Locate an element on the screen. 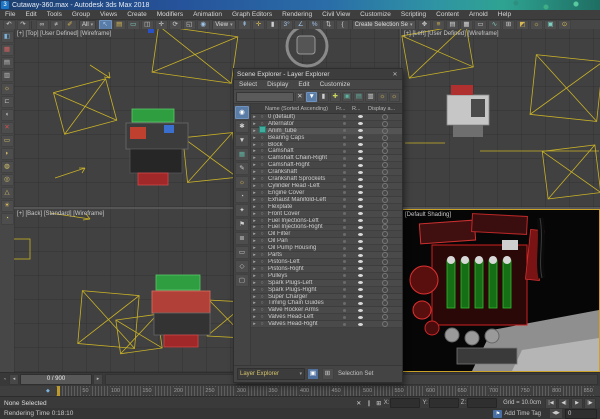 This screenshot has height=419, width=600. layer-name: Super Charger is located at coordinates (301, 297).